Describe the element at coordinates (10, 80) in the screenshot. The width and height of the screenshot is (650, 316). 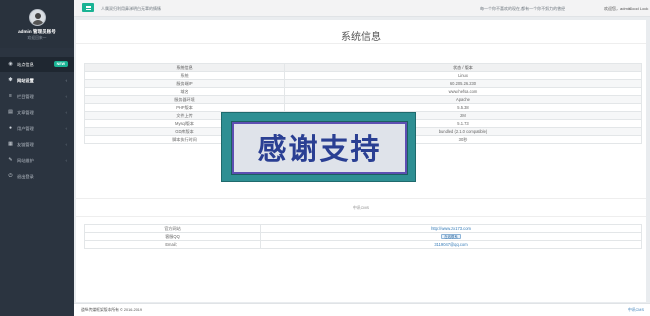
I see `gear-icon: ✱` at that location.